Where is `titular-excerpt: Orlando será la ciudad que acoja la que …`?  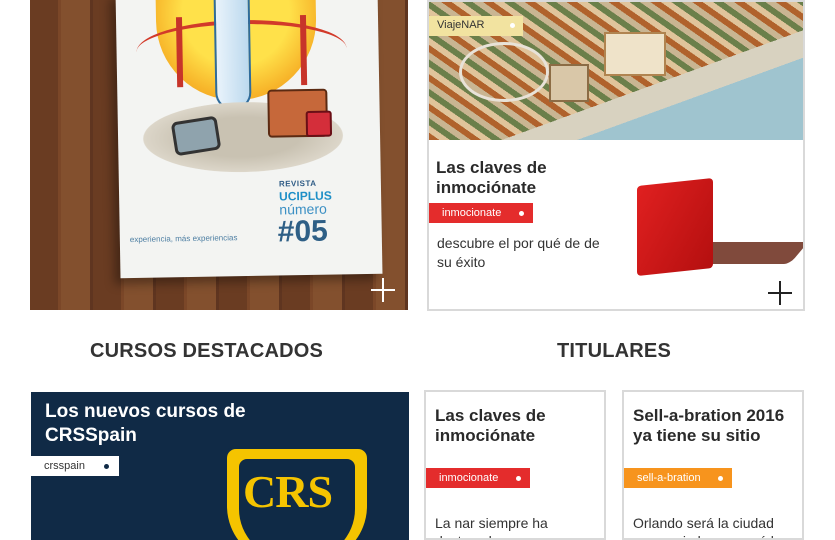
titular-excerpt: Orlando será la ciudad que acoja la que … is located at coordinates (707, 526).